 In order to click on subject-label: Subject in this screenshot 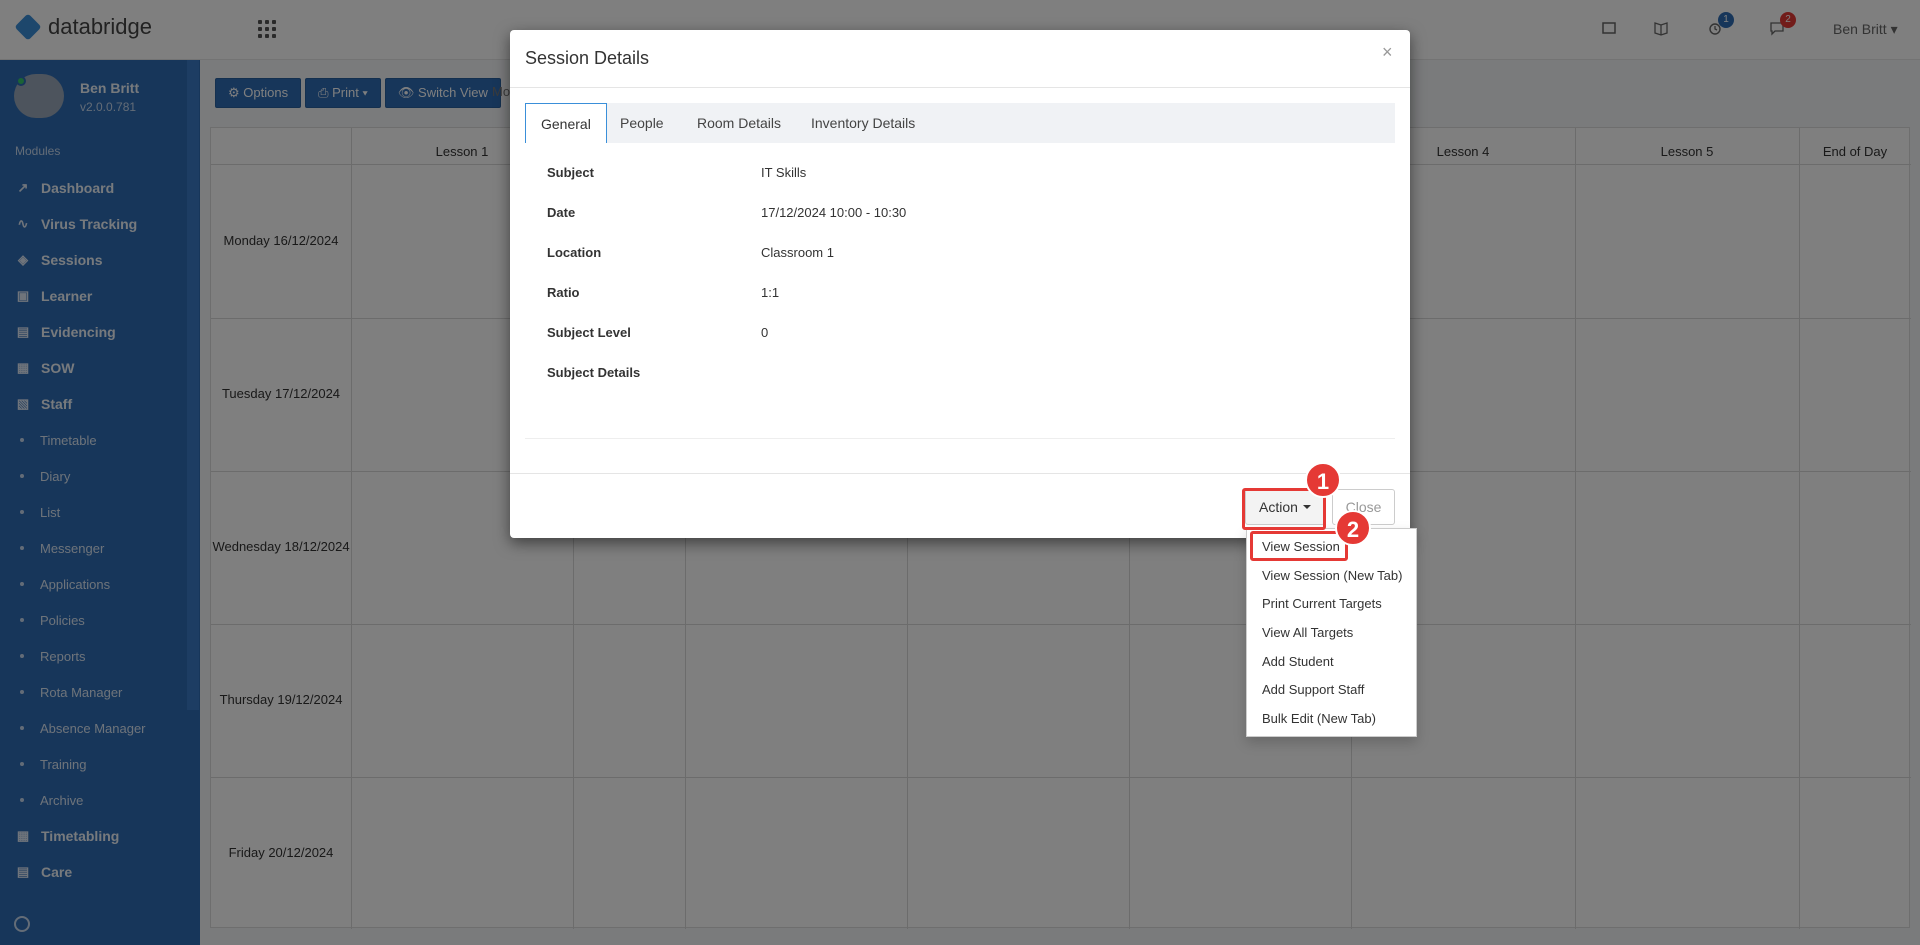, I will do `click(570, 172)`.